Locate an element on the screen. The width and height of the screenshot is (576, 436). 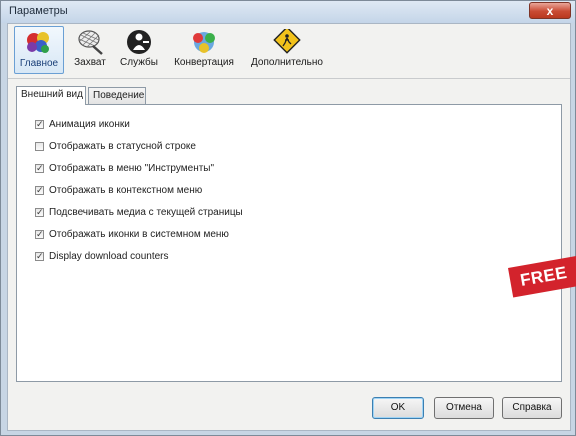
tab-behavior: Поведение is located at coordinates (117, 95).